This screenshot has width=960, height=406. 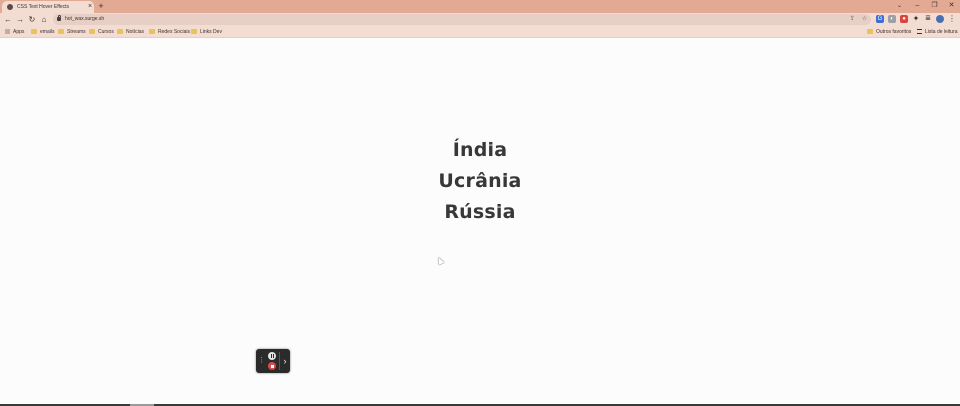 I want to click on tab-favicon-icon, so click(x=10, y=7).